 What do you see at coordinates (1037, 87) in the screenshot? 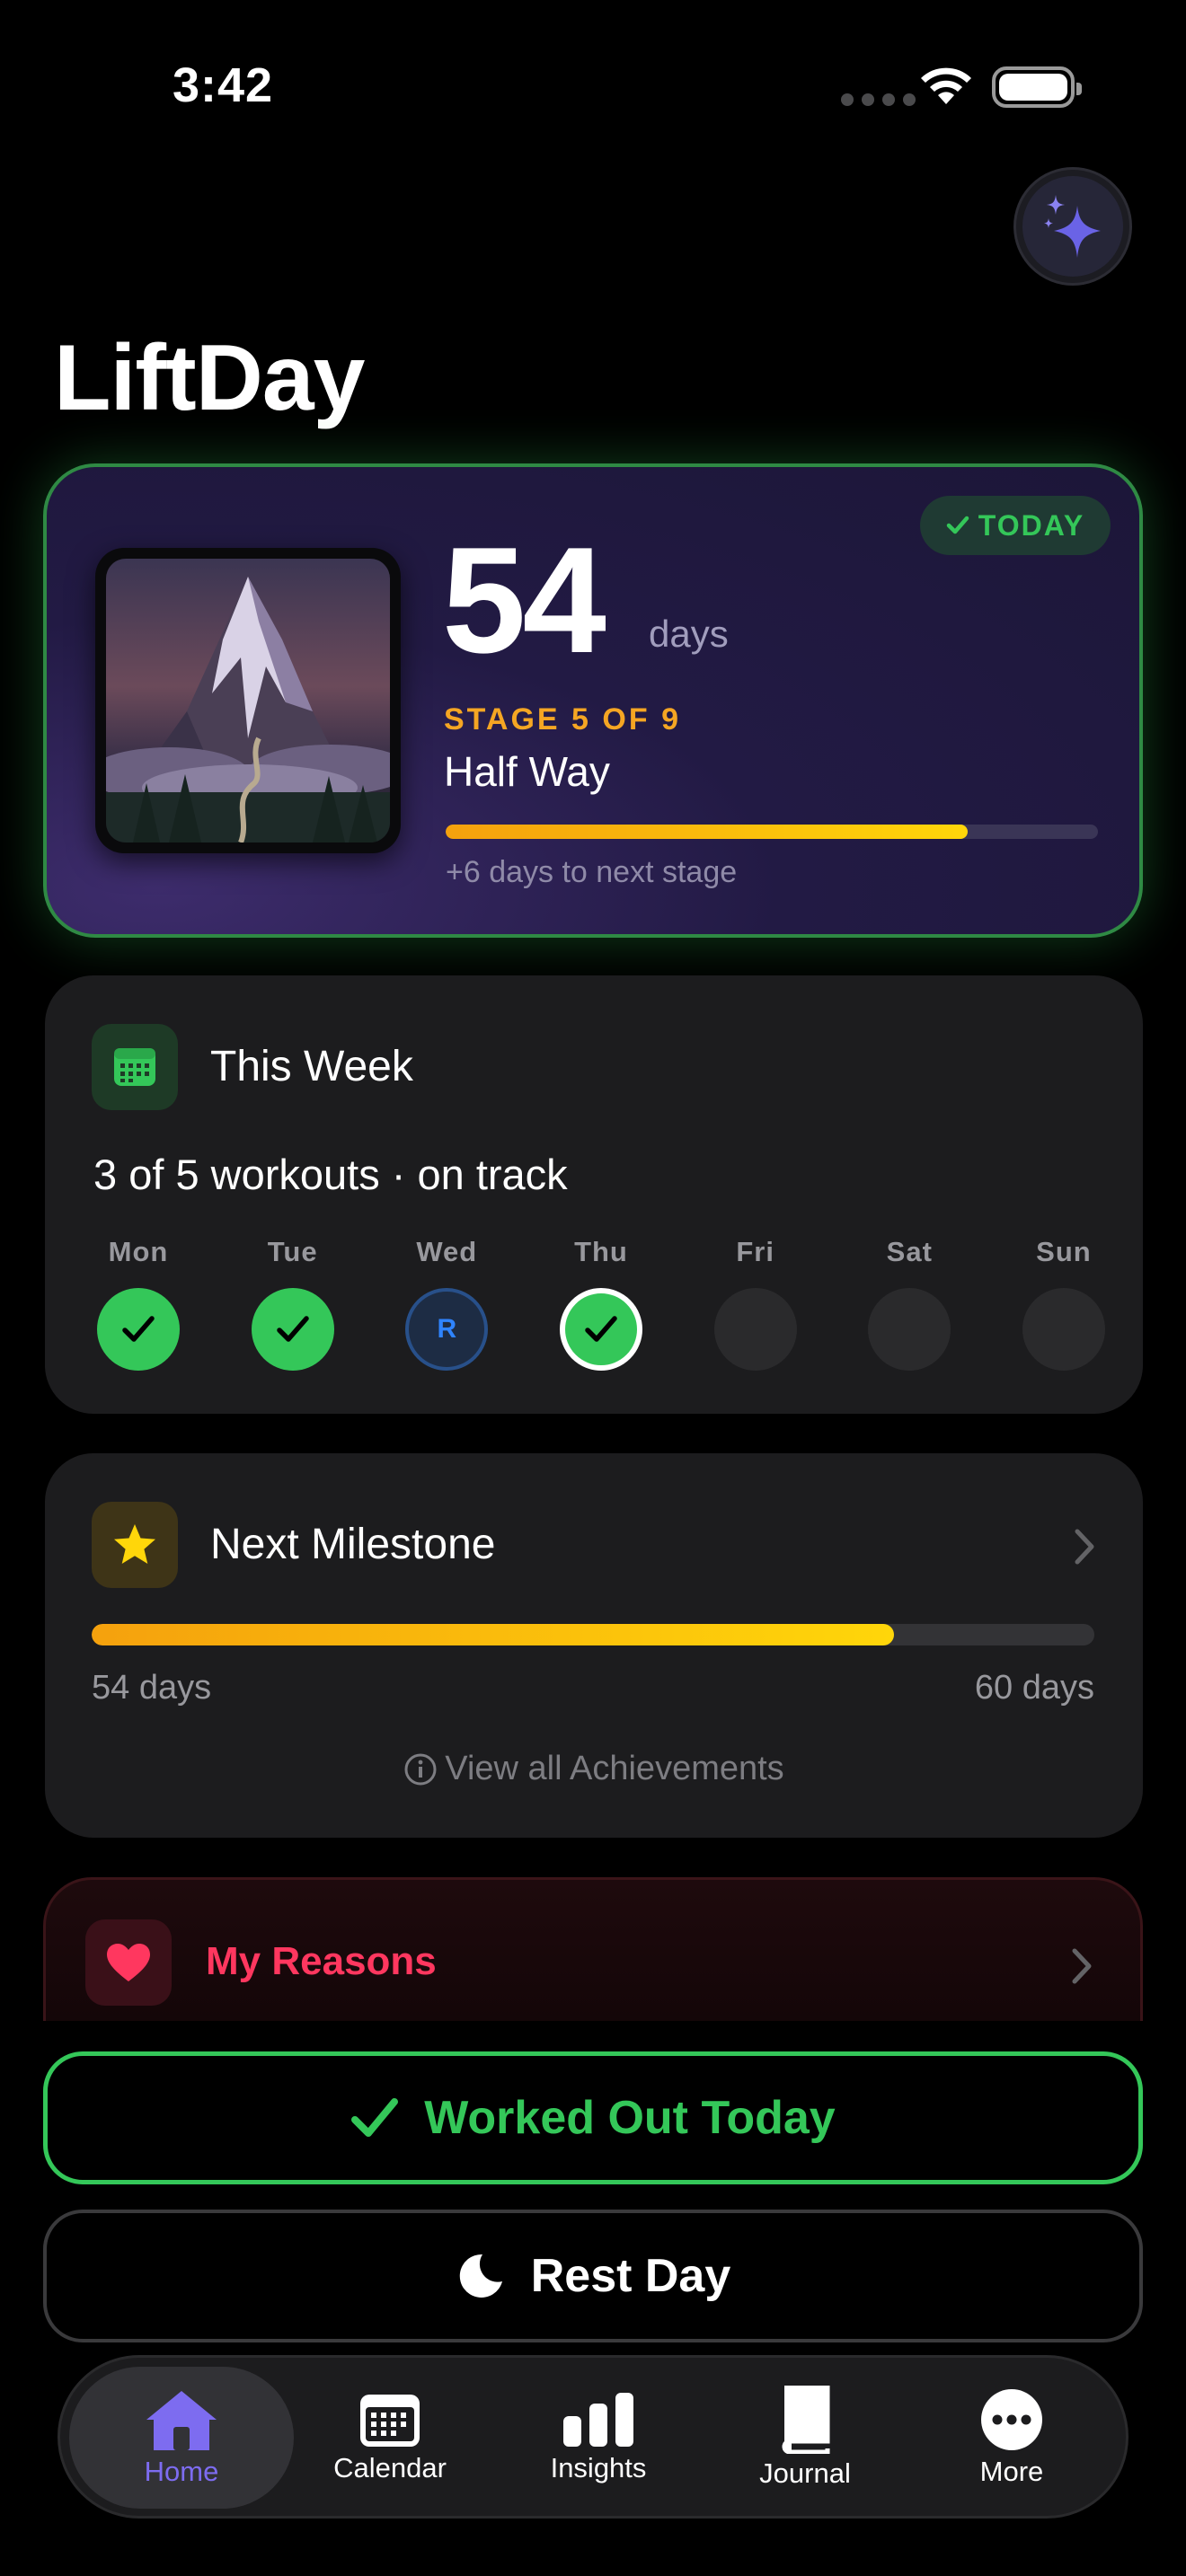
I see `battery-icon` at bounding box center [1037, 87].